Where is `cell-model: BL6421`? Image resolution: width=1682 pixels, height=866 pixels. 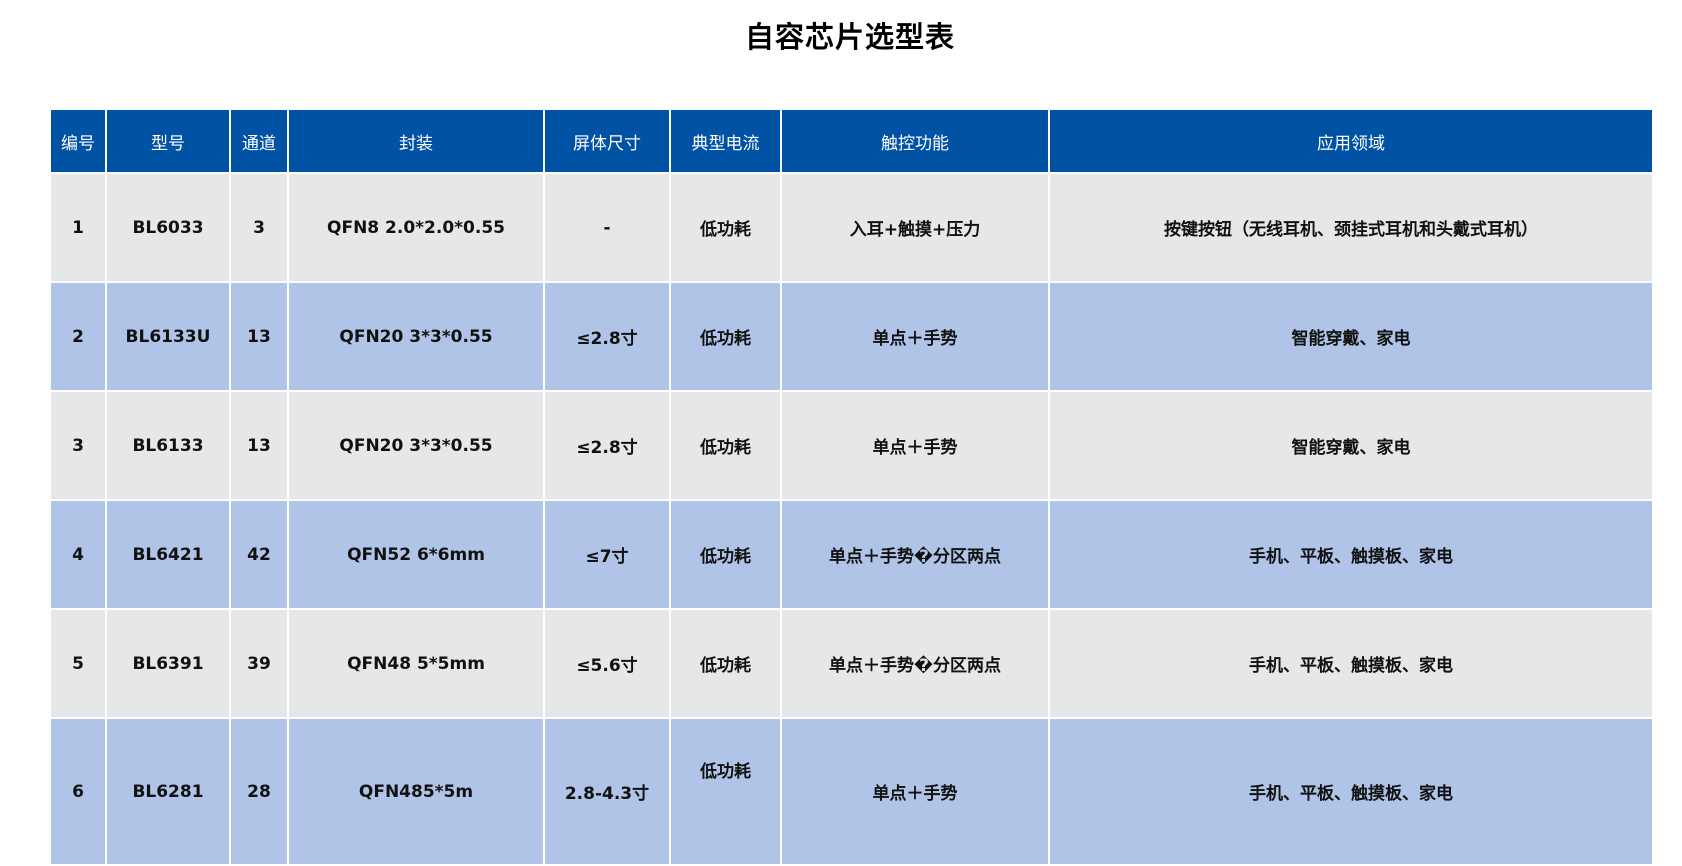
cell-model: BL6421 is located at coordinates (168, 554).